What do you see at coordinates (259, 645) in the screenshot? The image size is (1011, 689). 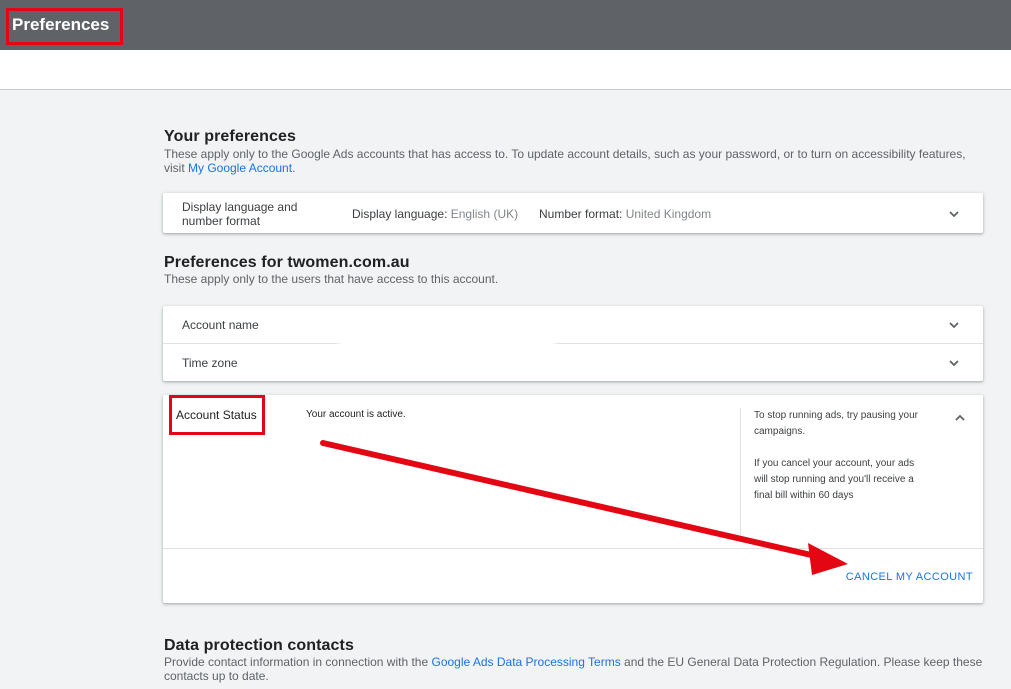 I see `data-protection-title: Data protection contacts` at bounding box center [259, 645].